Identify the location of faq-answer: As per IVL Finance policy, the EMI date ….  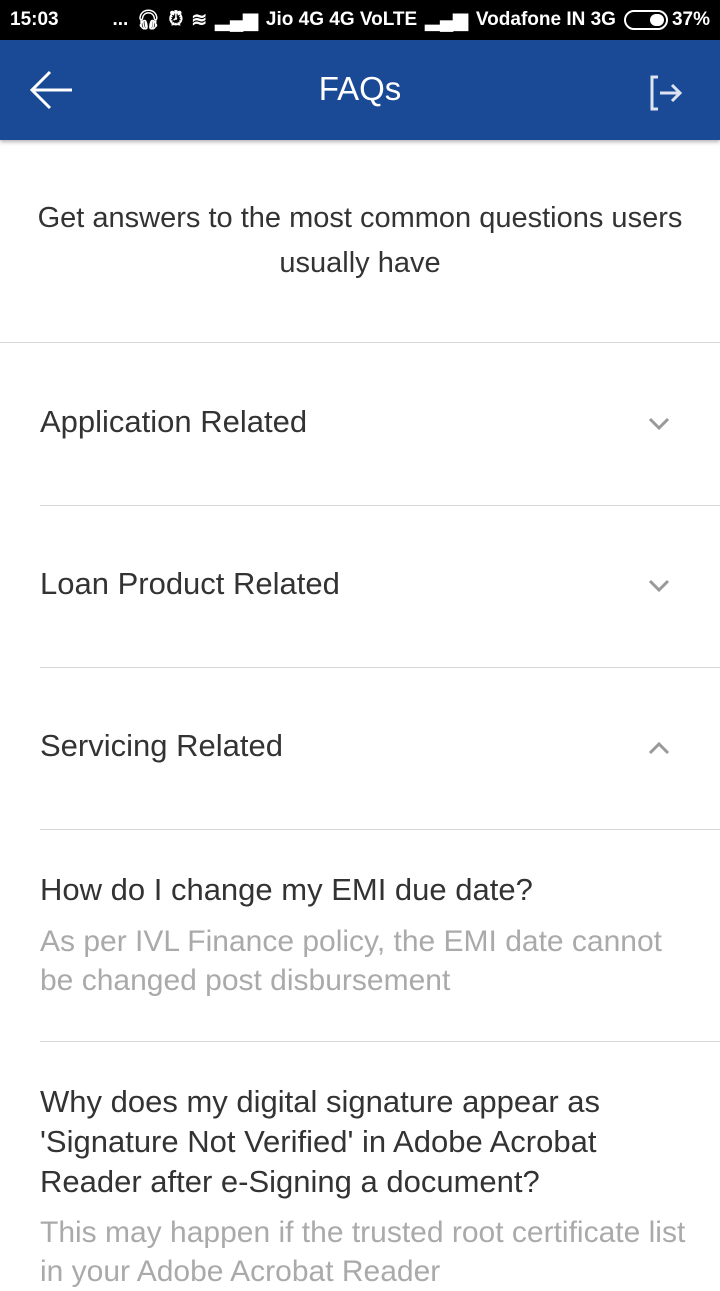
(351, 961).